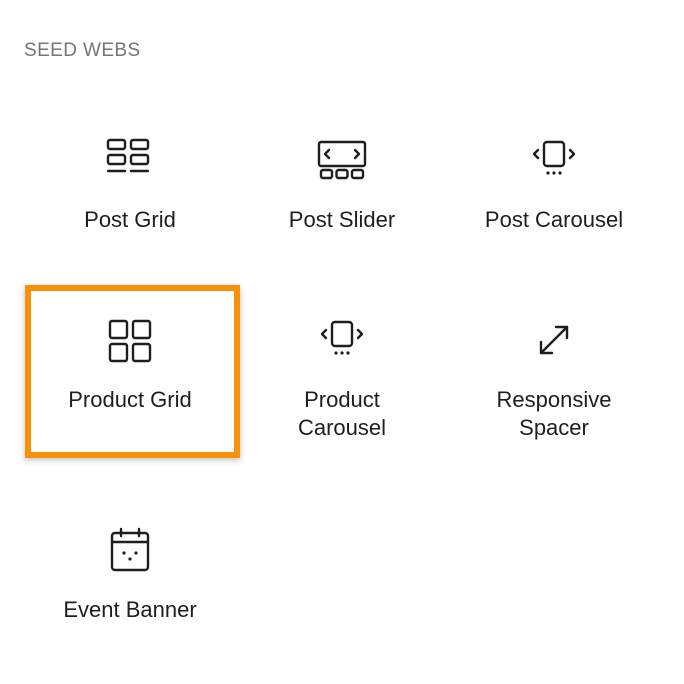 The width and height of the screenshot is (684, 684). I want to click on post-slider-icon, so click(342, 160).